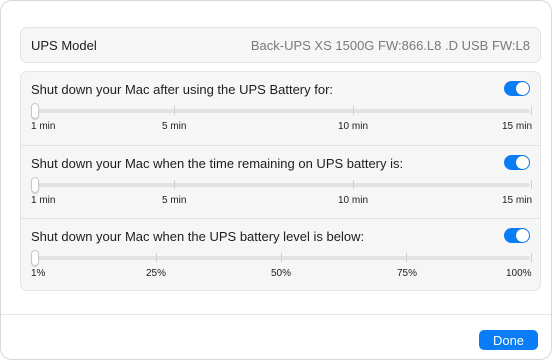 Image resolution: width=552 pixels, height=360 pixels. I want to click on done-button: Done, so click(508, 340).